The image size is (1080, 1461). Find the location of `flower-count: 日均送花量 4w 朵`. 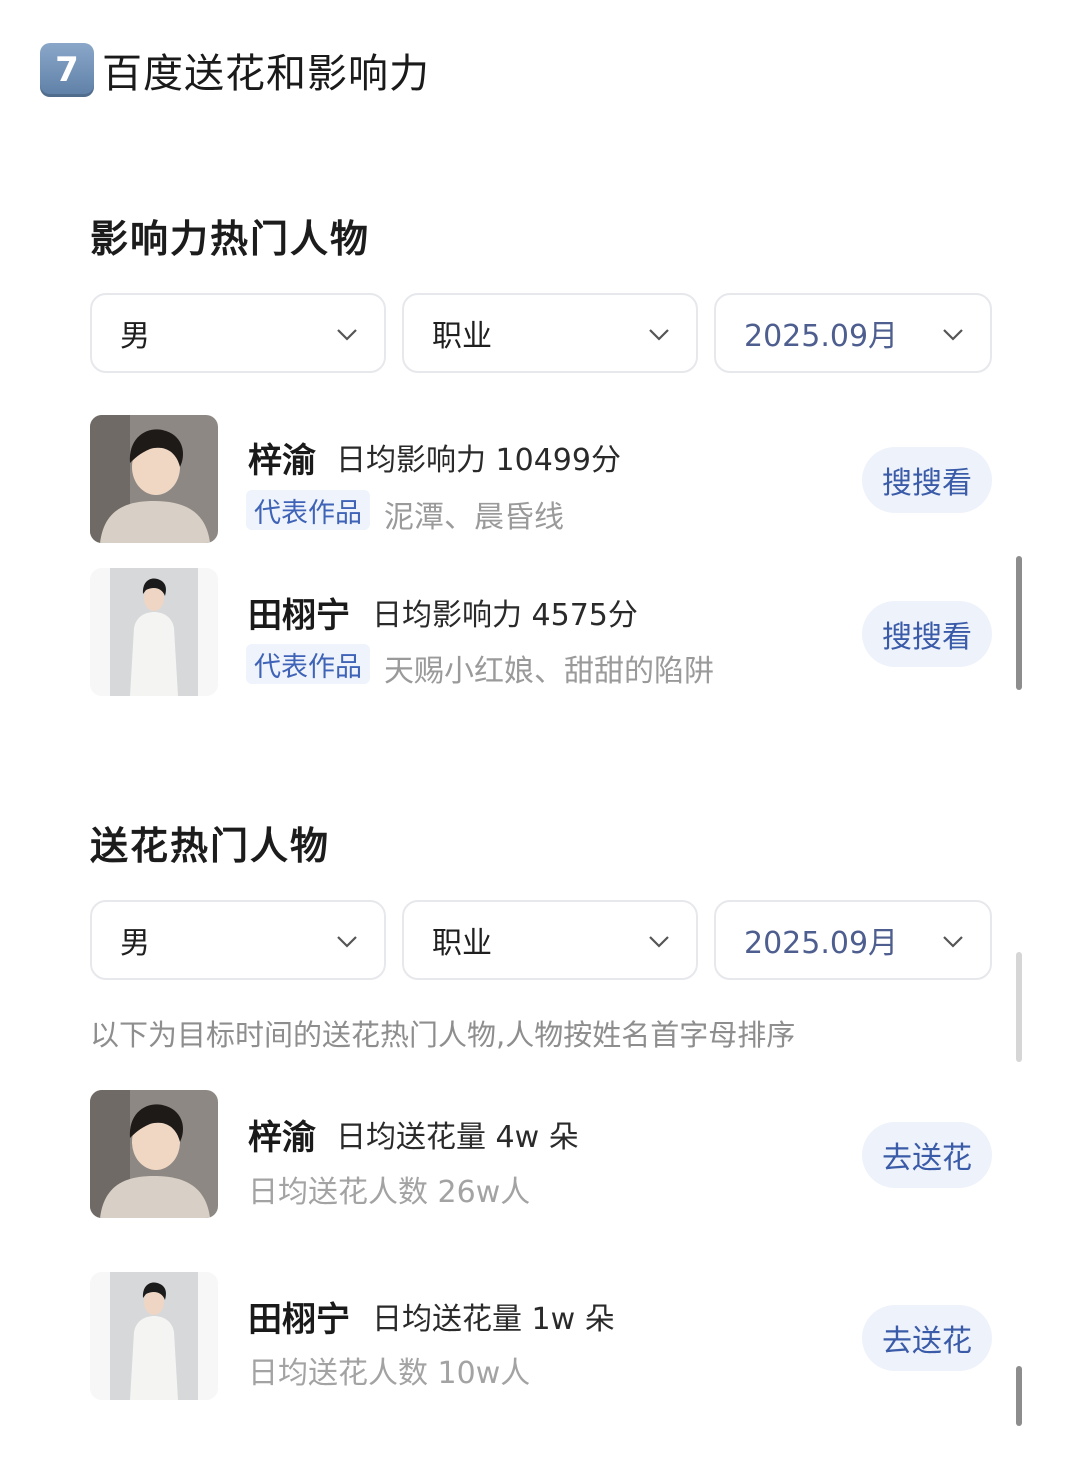

flower-count: 日均送花量 4w 朵 is located at coordinates (457, 1137).